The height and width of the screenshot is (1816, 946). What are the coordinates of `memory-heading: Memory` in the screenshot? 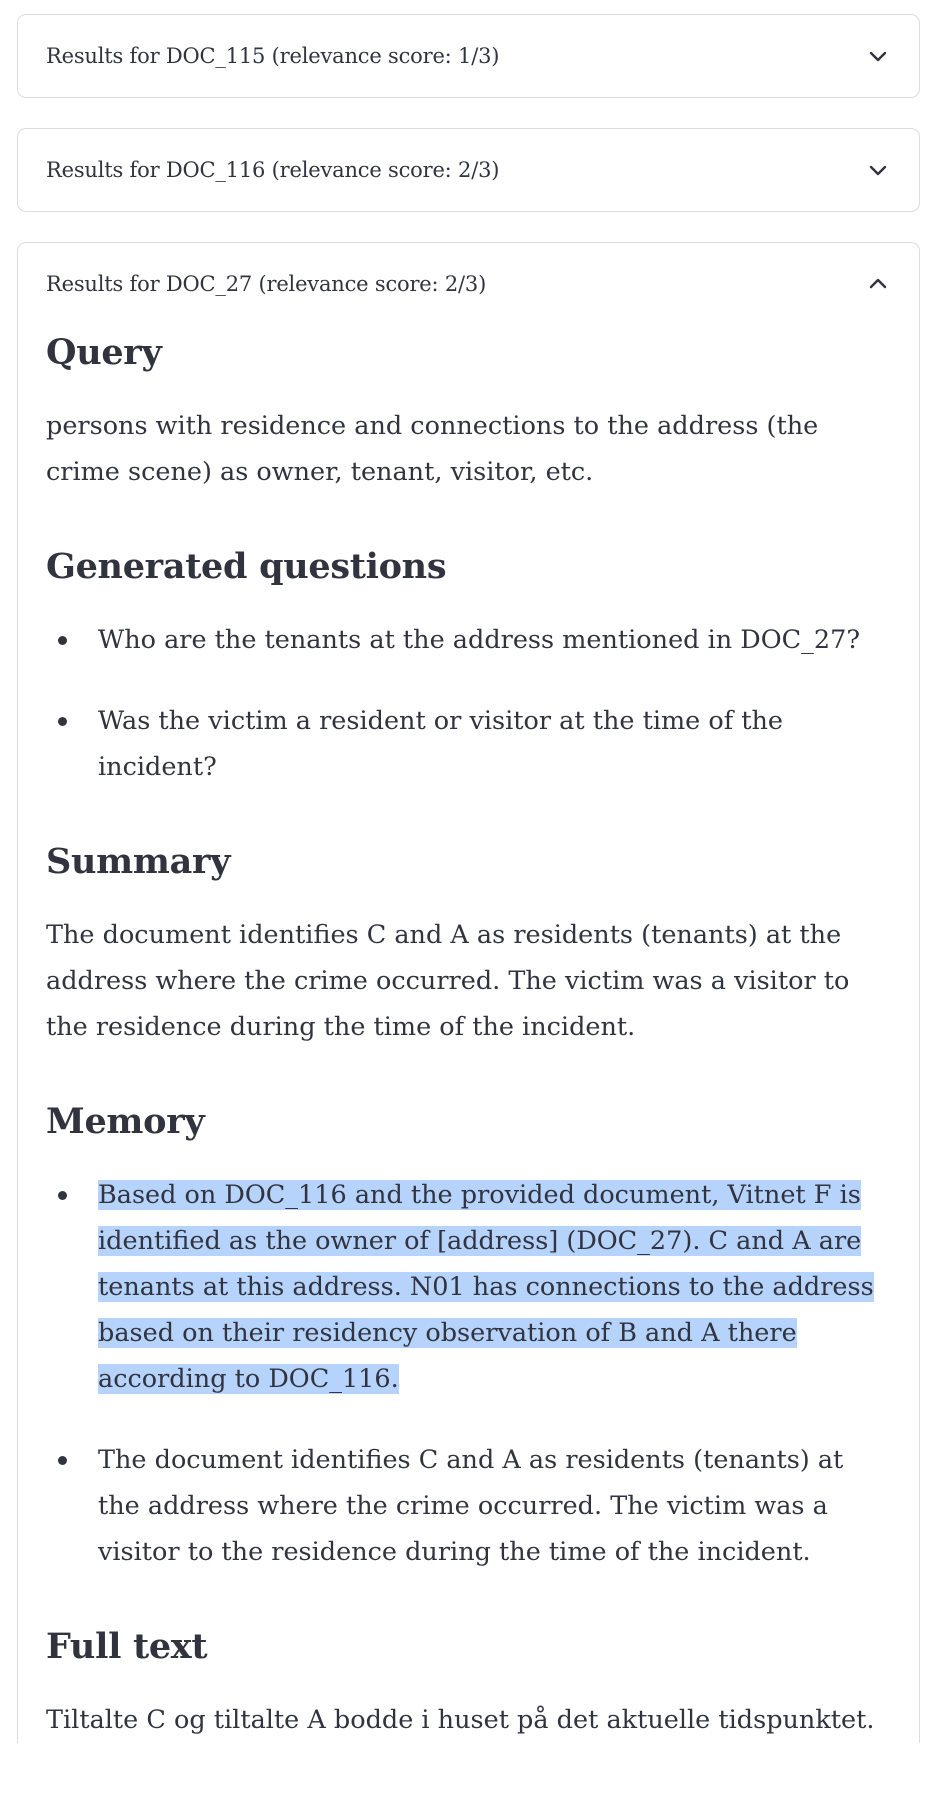 It's located at (125, 1121).